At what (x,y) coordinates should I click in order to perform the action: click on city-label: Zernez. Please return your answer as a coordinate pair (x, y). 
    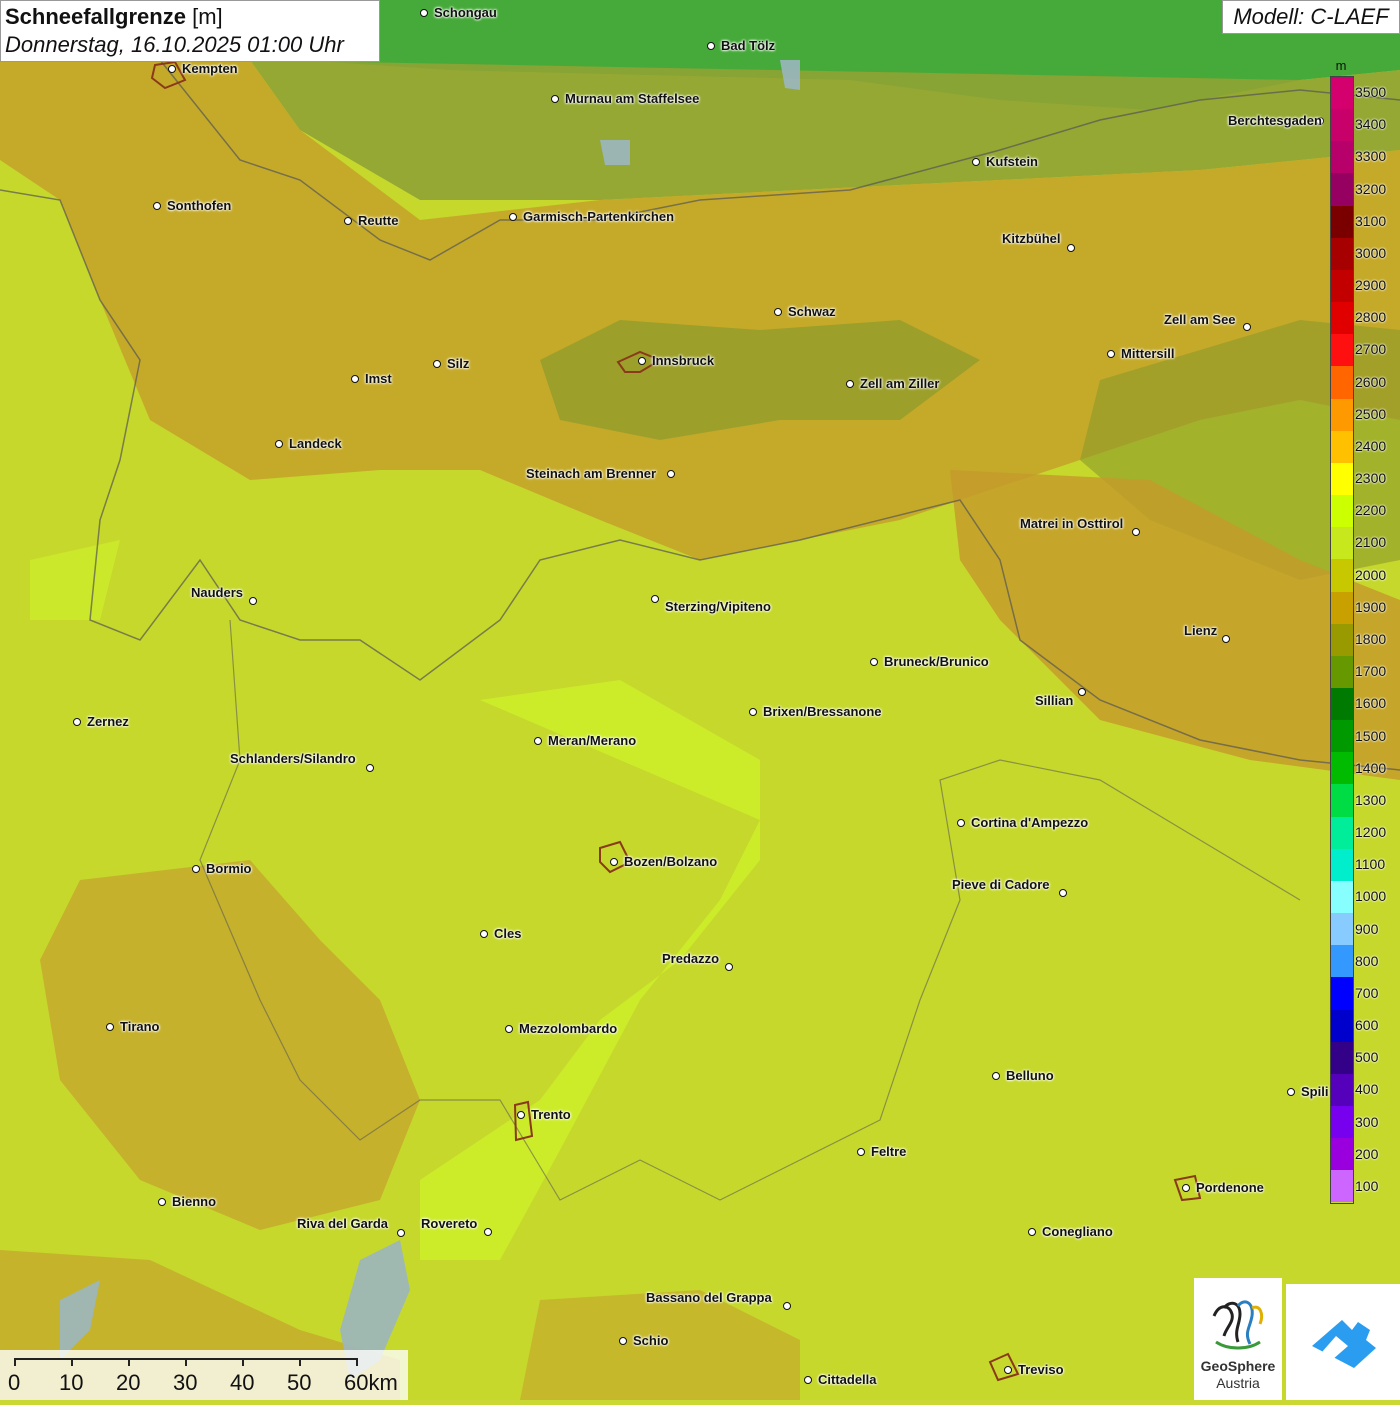
    Looking at the image, I should click on (108, 721).